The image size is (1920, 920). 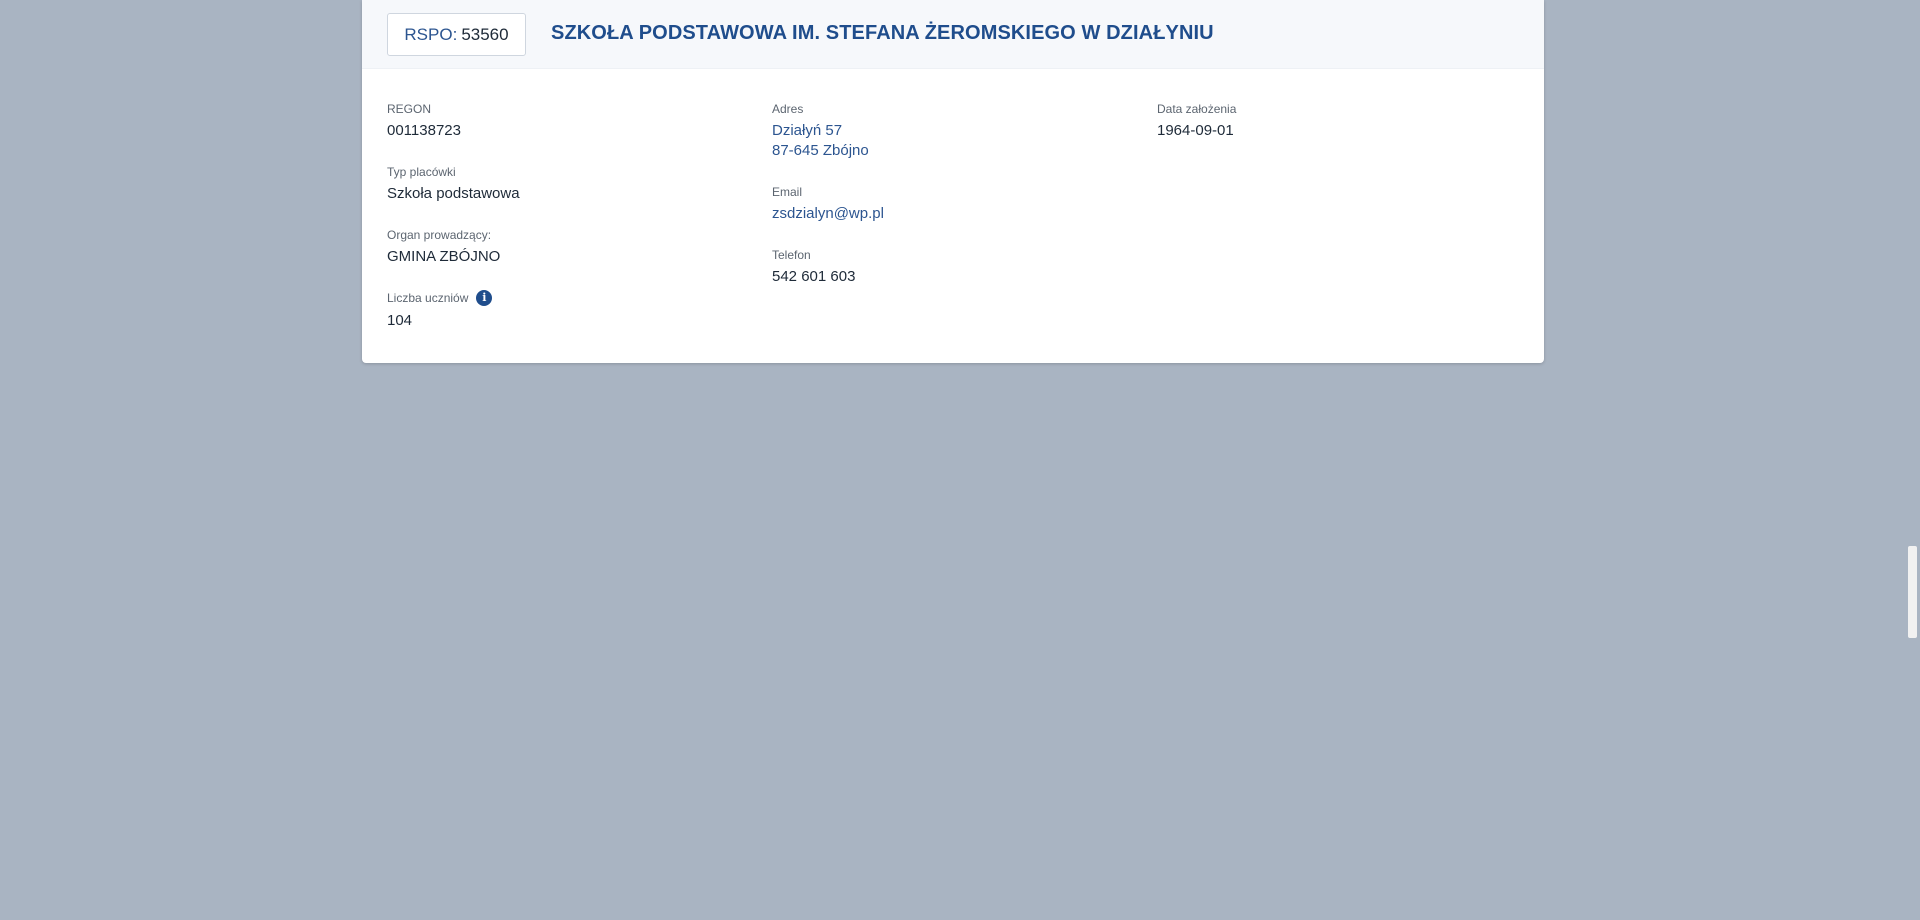 I want to click on regon-label: REGON, so click(x=409, y=109).